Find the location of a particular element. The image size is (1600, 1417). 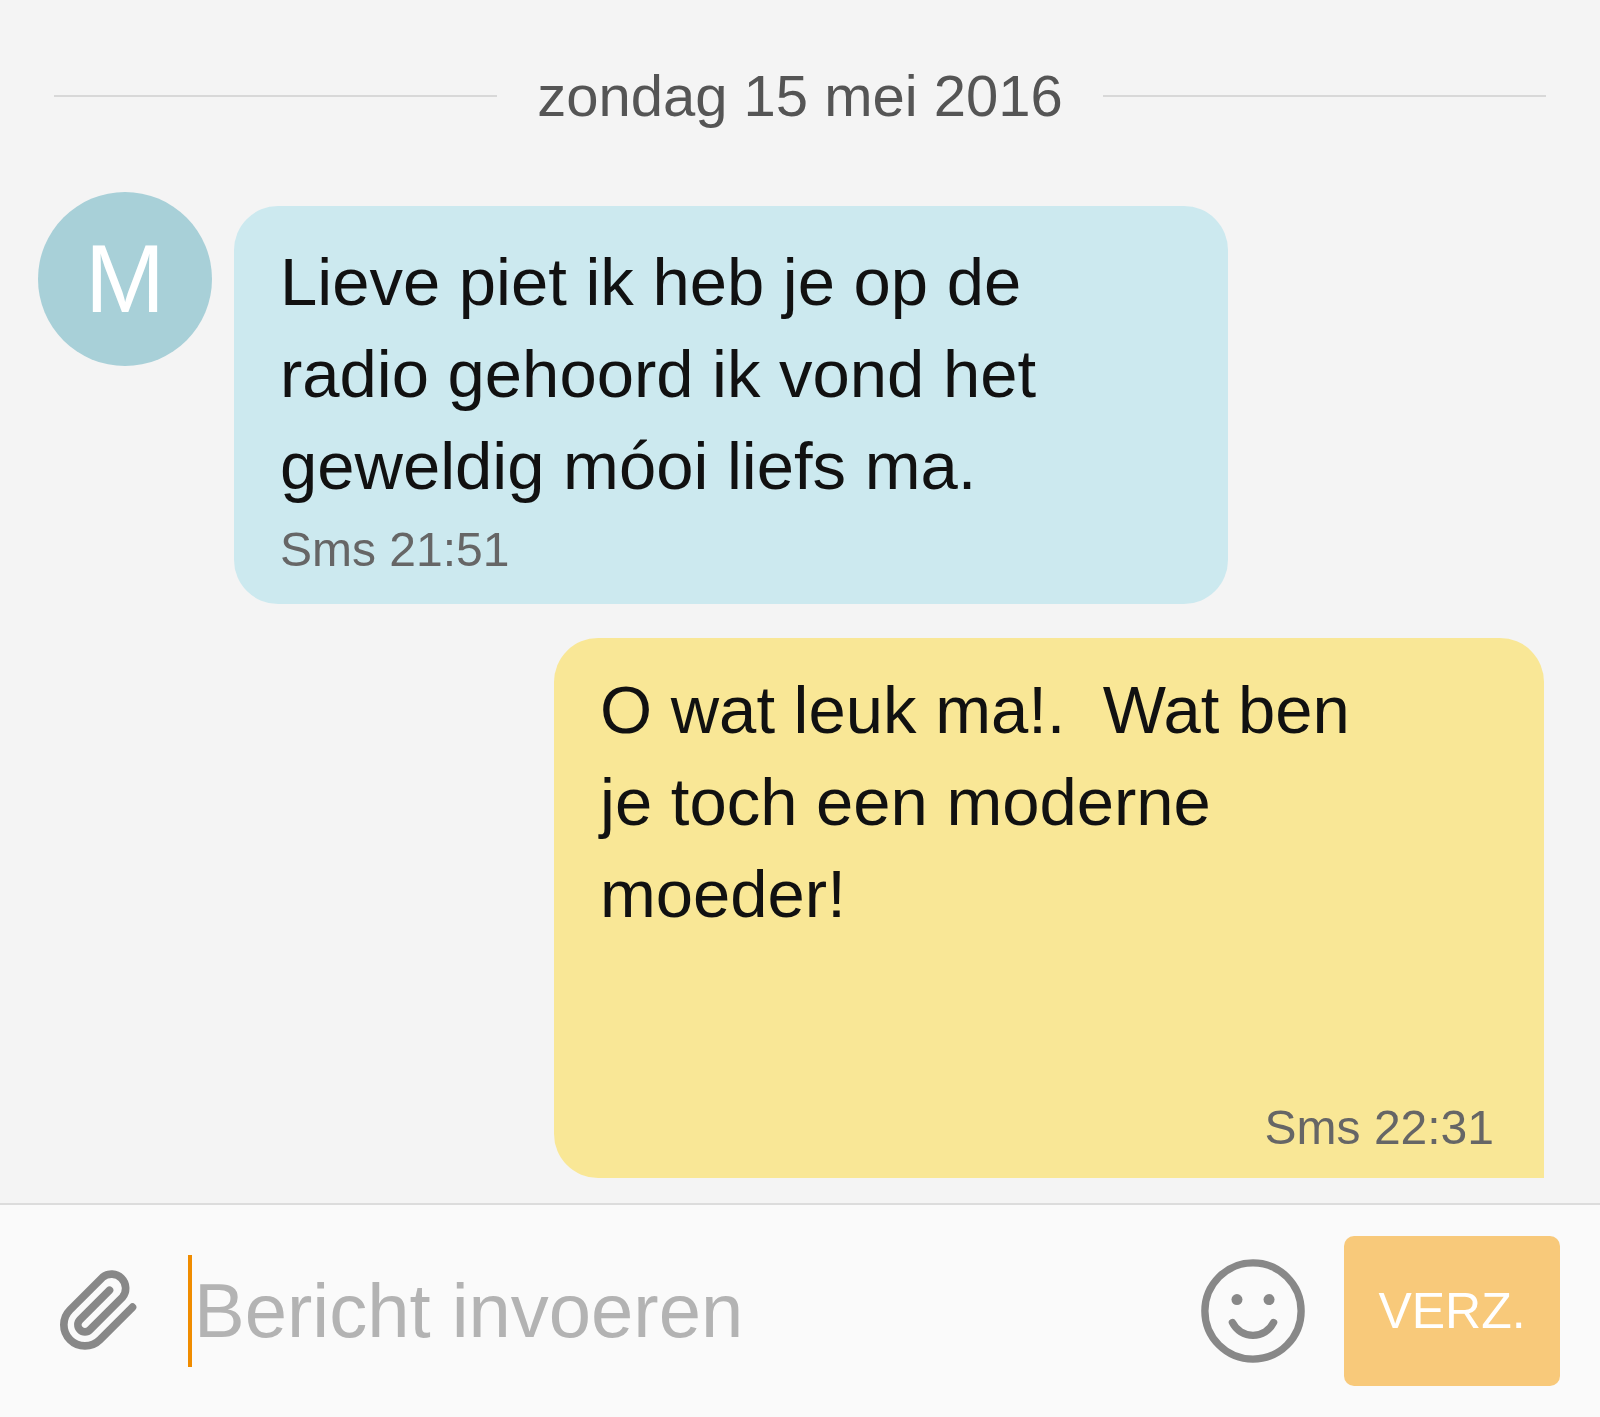

message-text: O wat leuk ma!. Wat ben je toch een moderne moeder! is located at coordinates (975, 802).